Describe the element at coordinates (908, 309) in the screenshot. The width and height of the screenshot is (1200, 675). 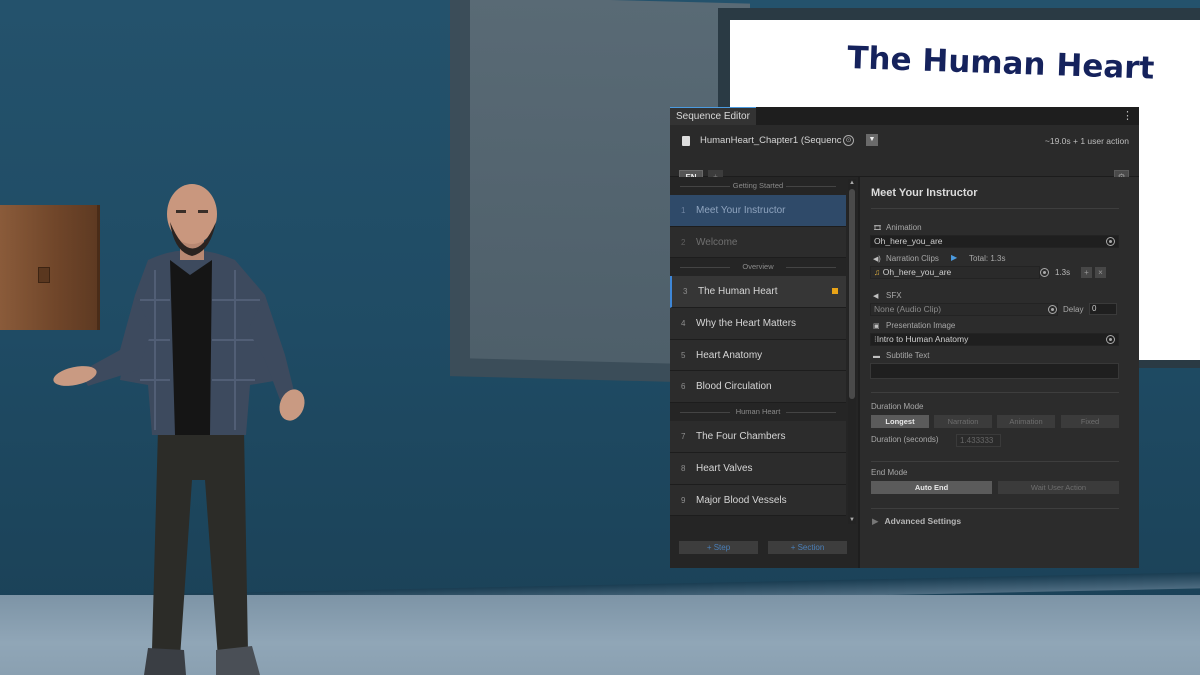
I see `sfx-value: None (Audio Clip)` at that location.